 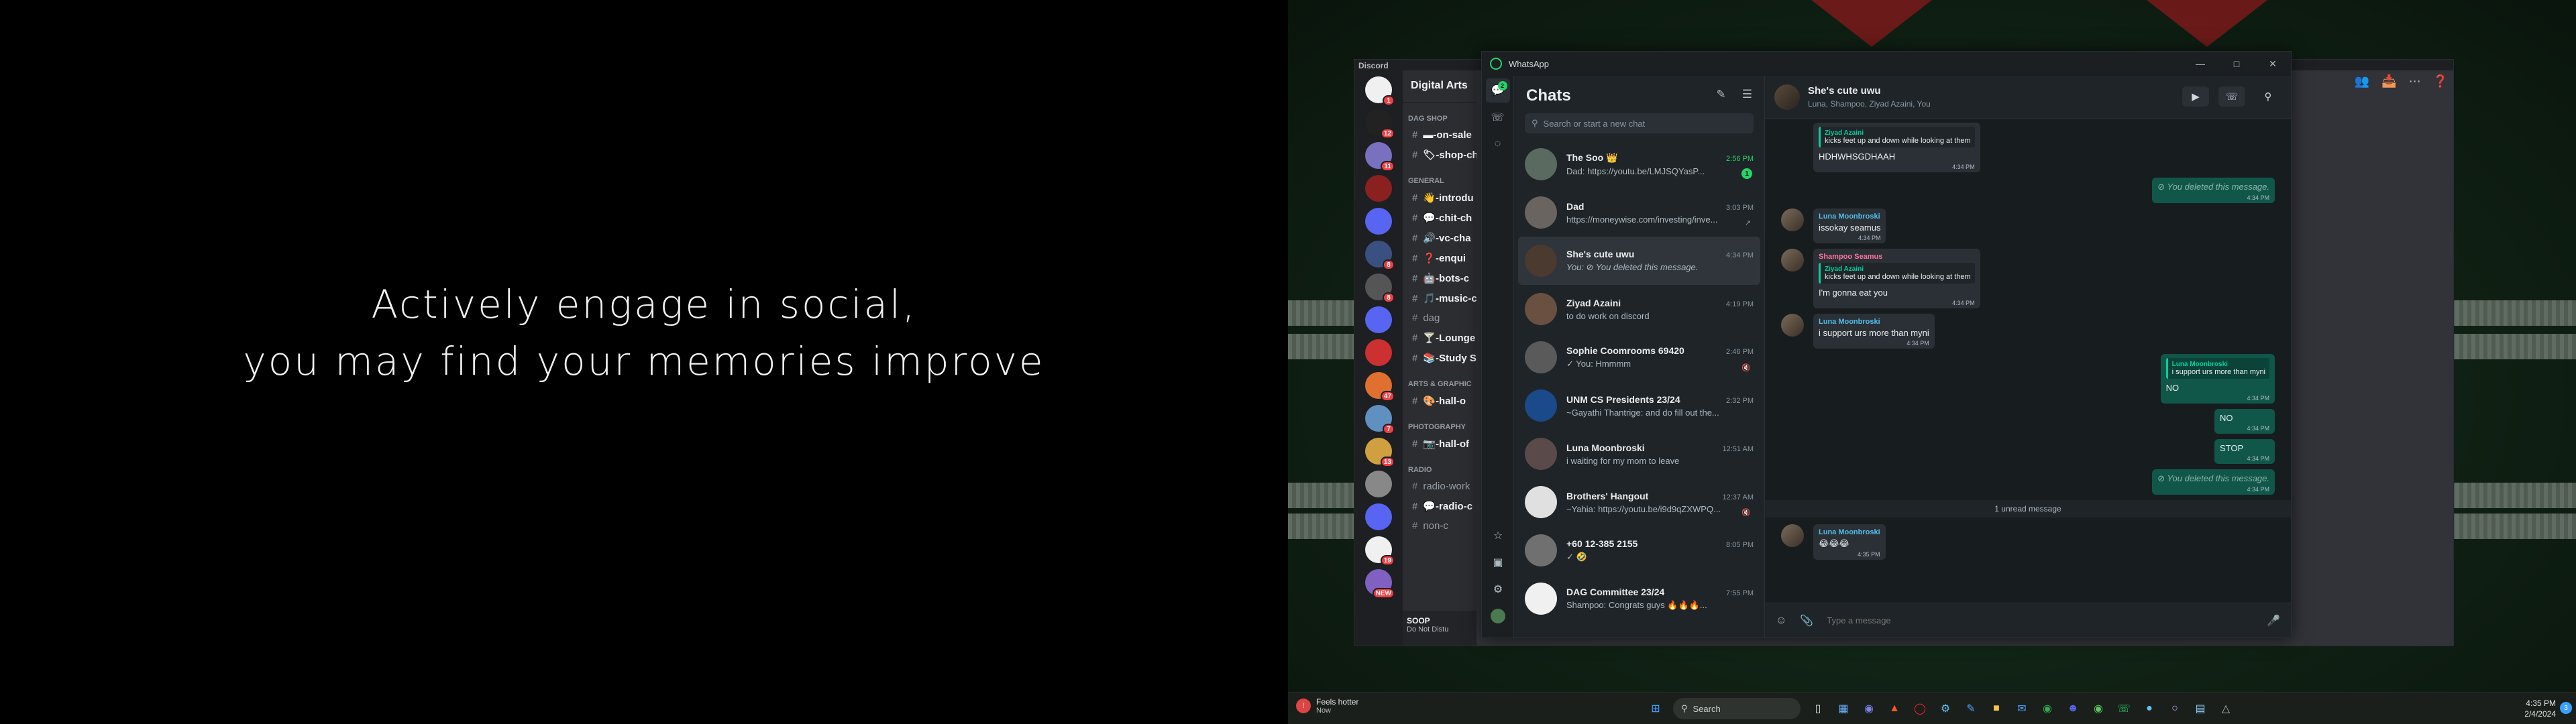 What do you see at coordinates (2566, 708) in the screenshot?
I see `notification-badge: 3` at bounding box center [2566, 708].